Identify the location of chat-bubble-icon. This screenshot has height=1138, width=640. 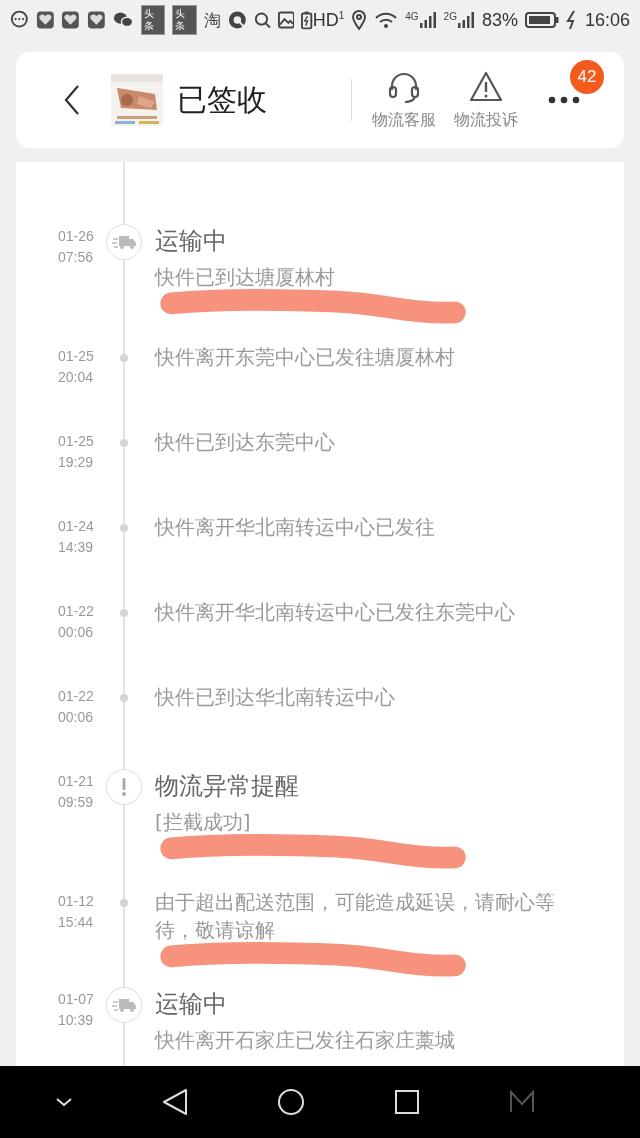
(19, 20).